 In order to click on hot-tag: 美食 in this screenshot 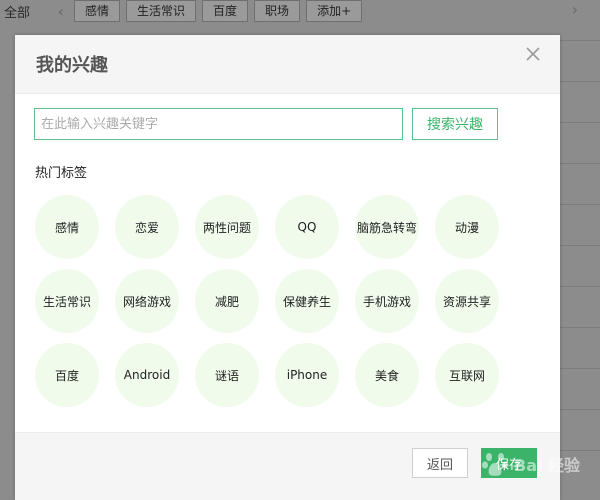, I will do `click(387, 375)`.